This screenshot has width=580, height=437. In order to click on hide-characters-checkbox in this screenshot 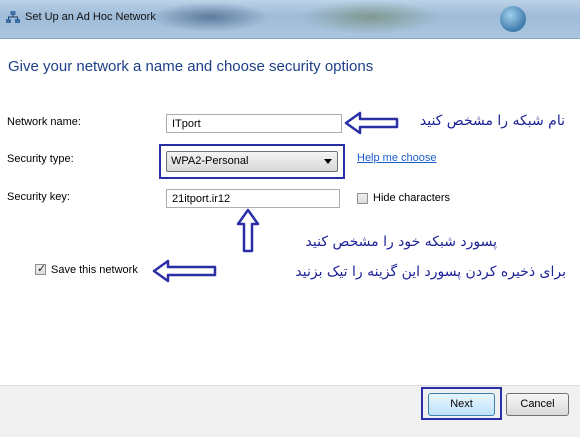, I will do `click(362, 198)`.